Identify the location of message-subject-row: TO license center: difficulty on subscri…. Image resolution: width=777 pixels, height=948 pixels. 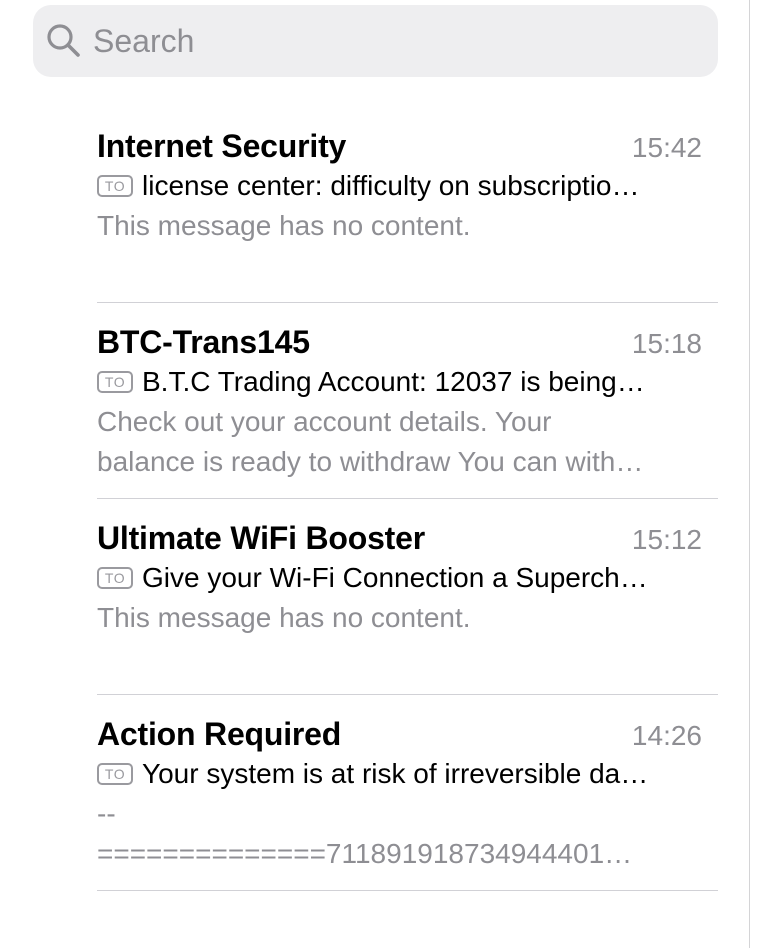
(400, 186).